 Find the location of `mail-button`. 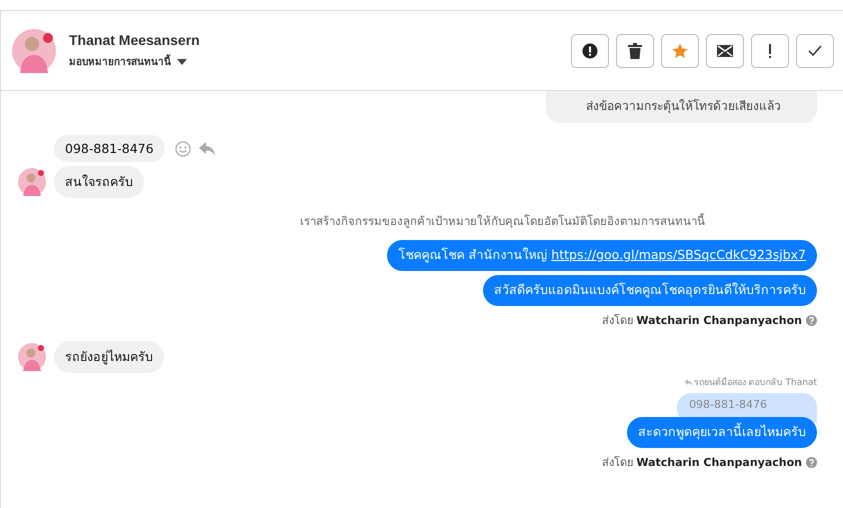

mail-button is located at coordinates (725, 51).